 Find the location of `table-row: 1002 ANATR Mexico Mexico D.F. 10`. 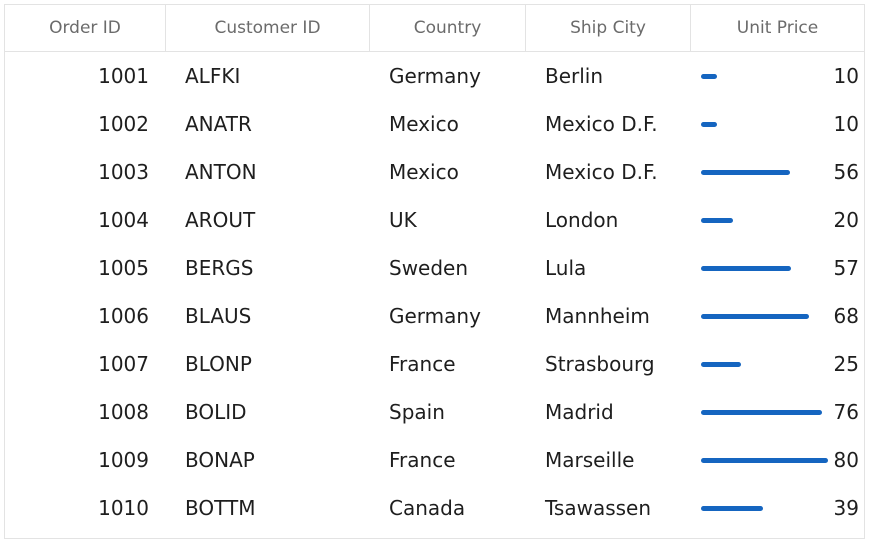

table-row: 1002 ANATR Mexico Mexico D.F. 10 is located at coordinates (434, 124).